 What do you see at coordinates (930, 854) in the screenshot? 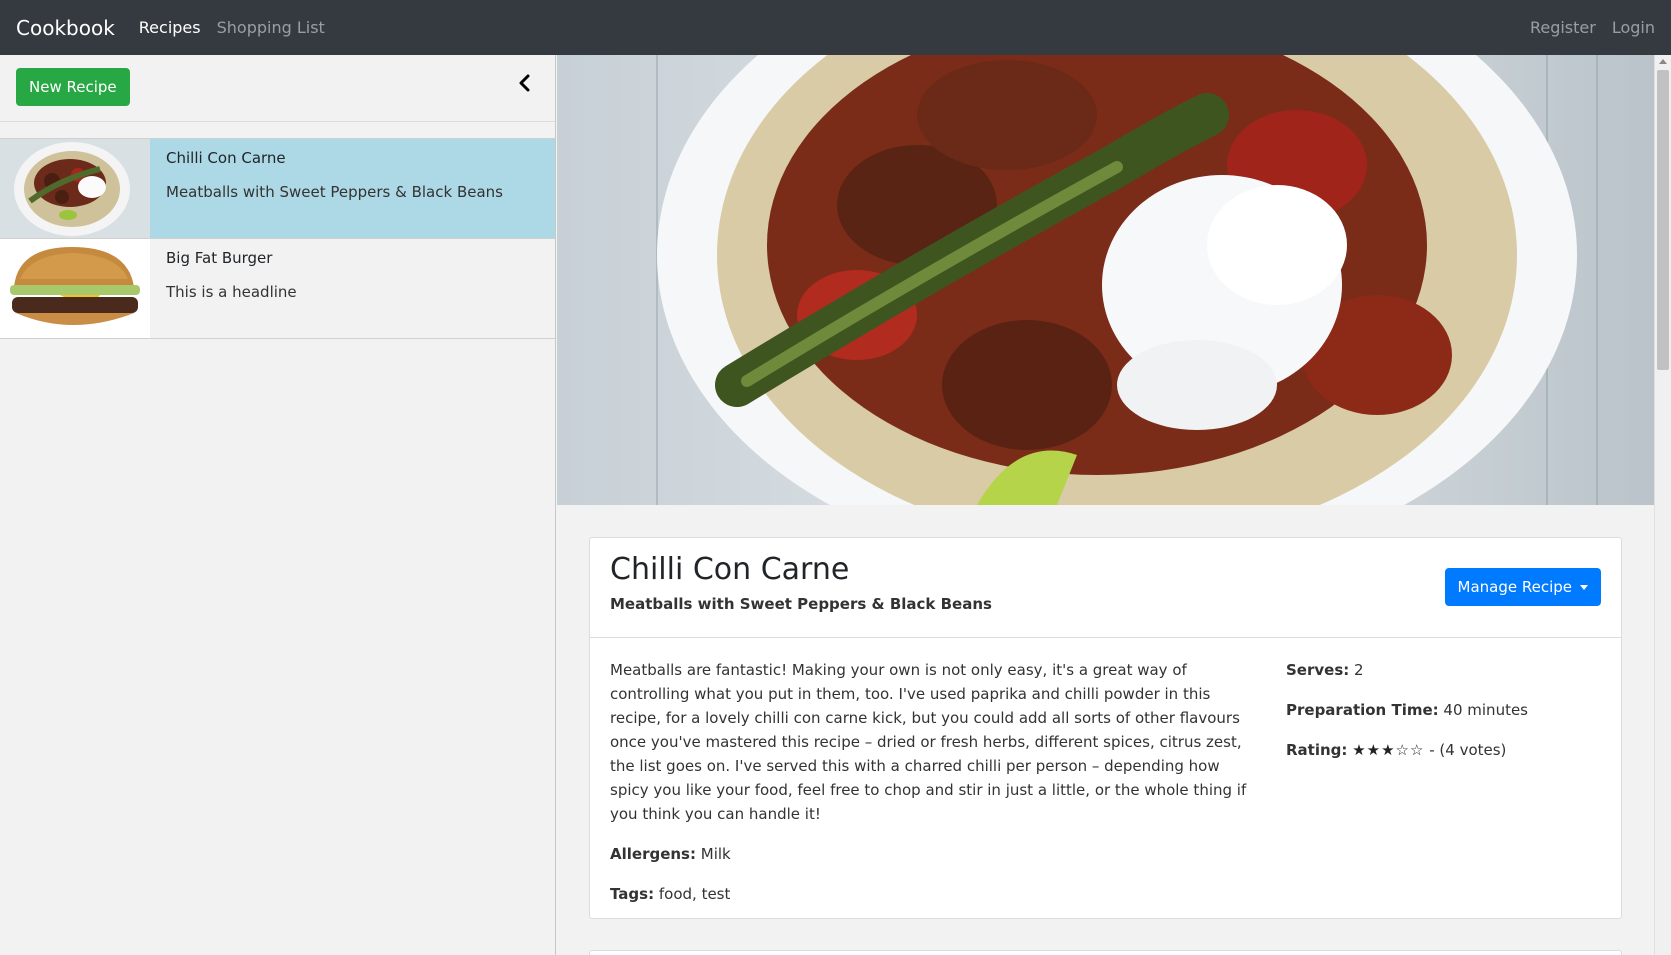
I see `recipe-allergens: Allergens: Milk` at bounding box center [930, 854].